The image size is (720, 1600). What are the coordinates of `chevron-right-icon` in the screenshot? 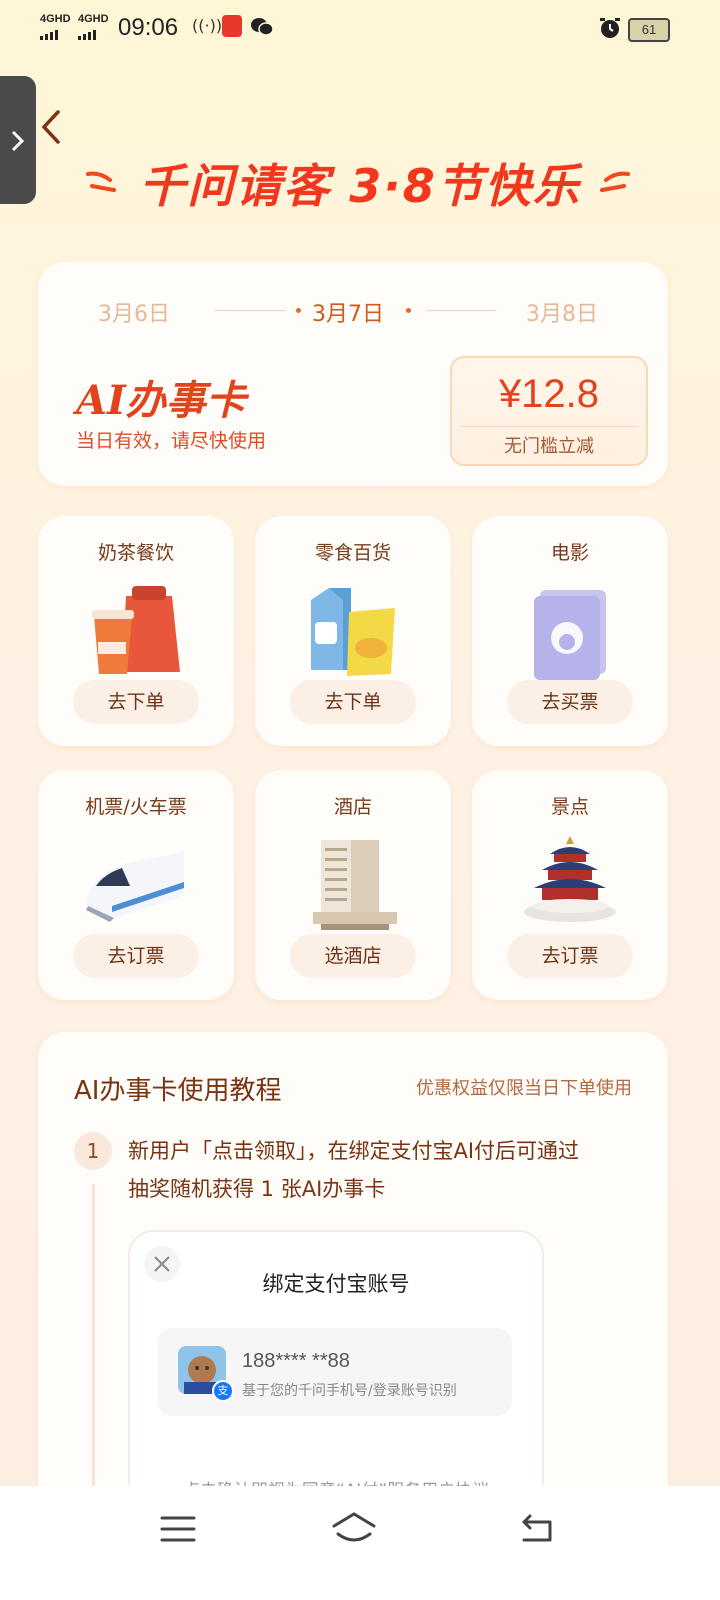 It's located at (18, 141).